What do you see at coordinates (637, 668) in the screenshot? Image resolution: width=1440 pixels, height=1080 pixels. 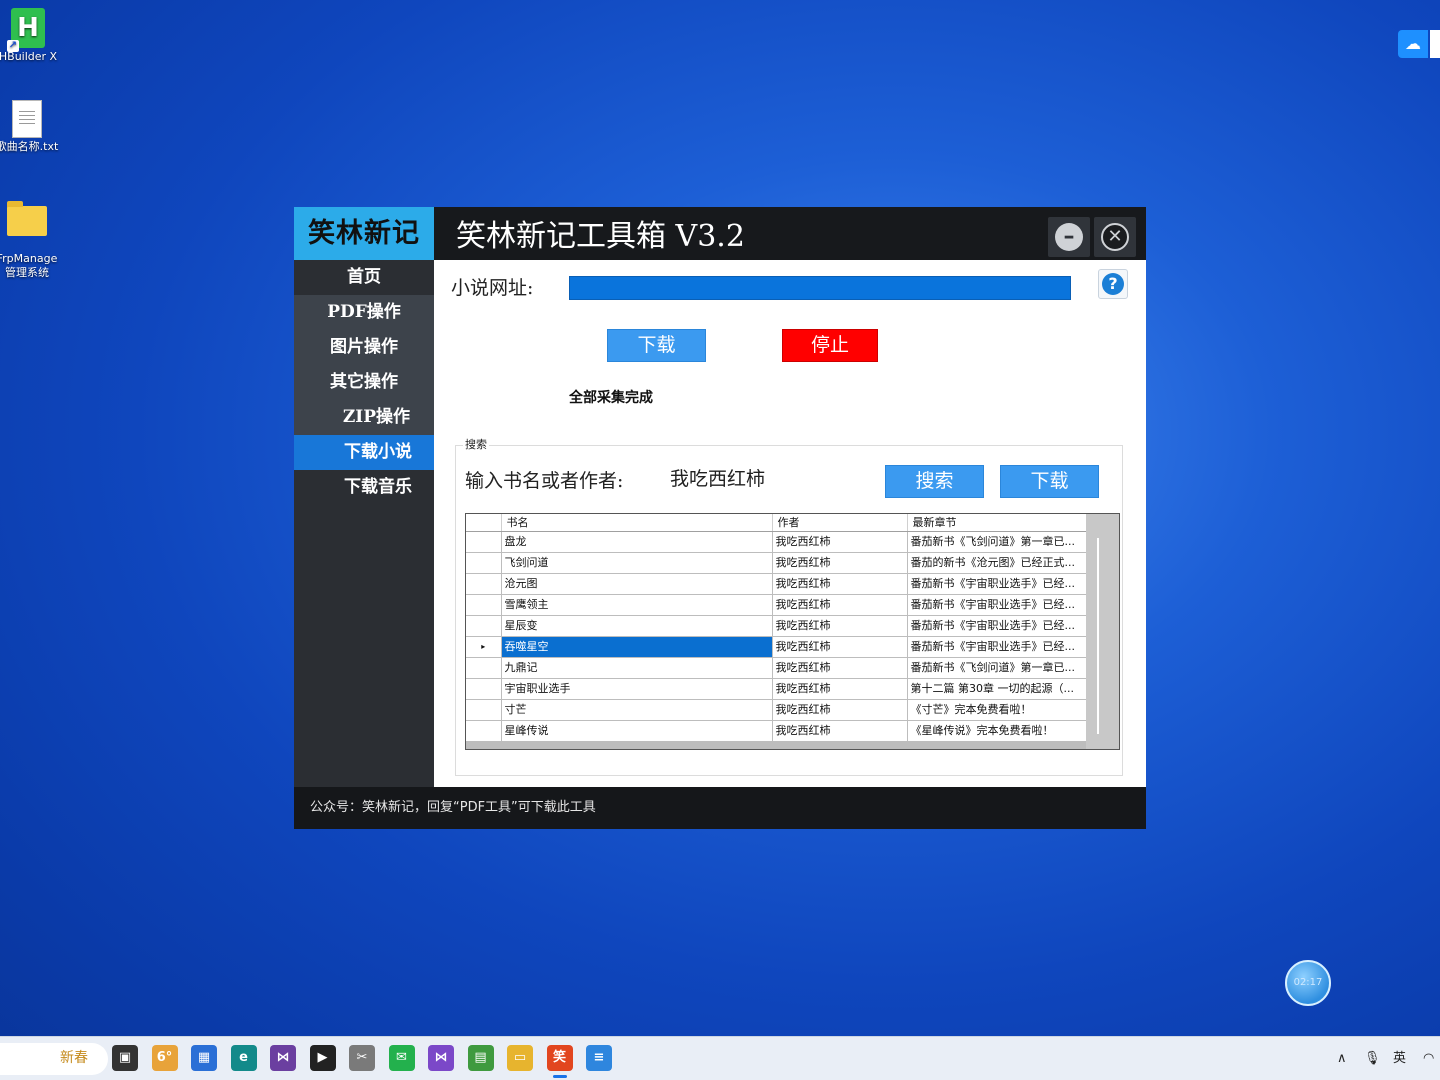 I see `cell-title: 九鼎记` at bounding box center [637, 668].